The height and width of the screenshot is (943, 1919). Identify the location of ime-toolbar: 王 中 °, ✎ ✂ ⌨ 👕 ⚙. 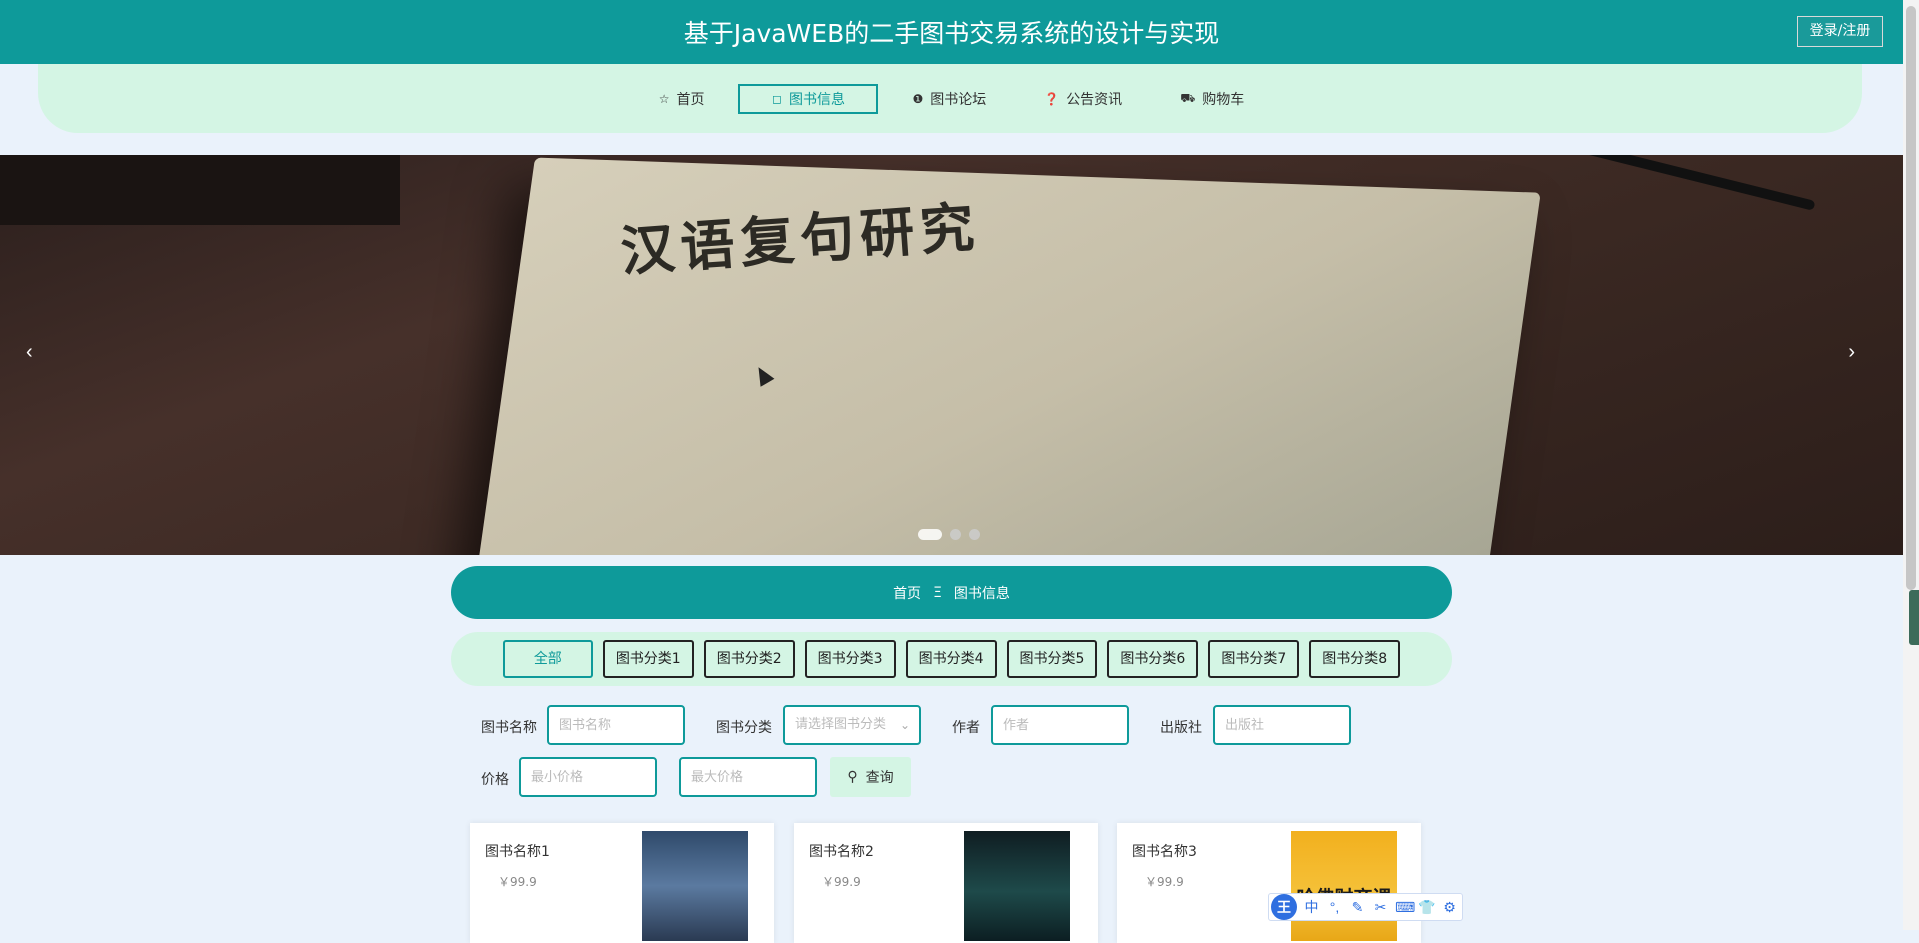
(1365, 907).